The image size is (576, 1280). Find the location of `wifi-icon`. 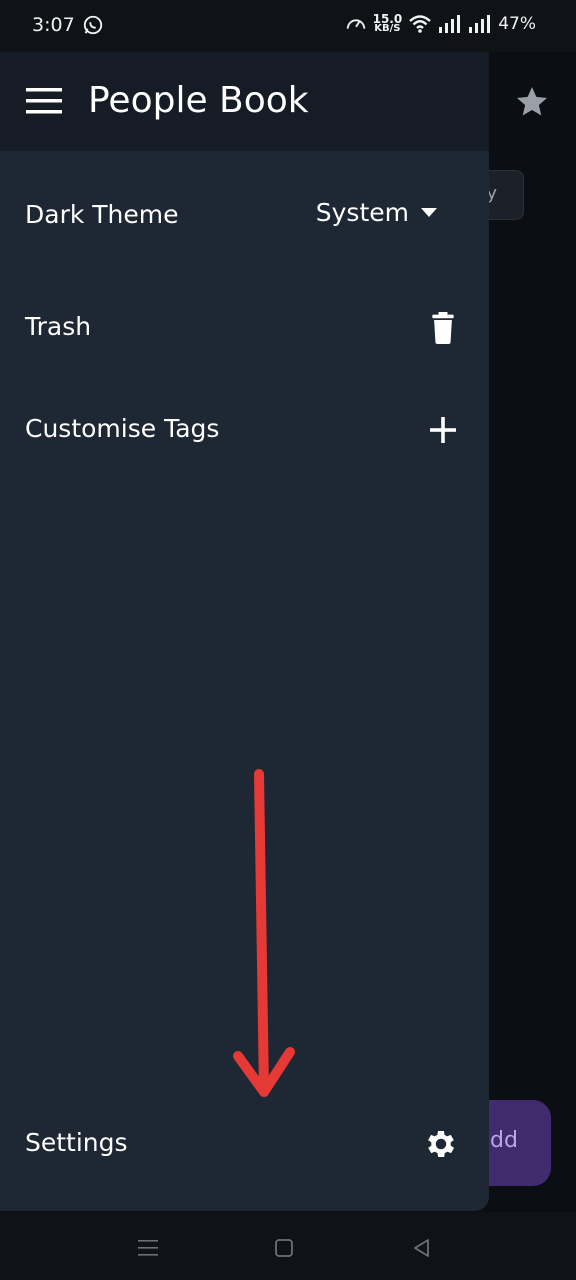

wifi-icon is located at coordinates (420, 24).